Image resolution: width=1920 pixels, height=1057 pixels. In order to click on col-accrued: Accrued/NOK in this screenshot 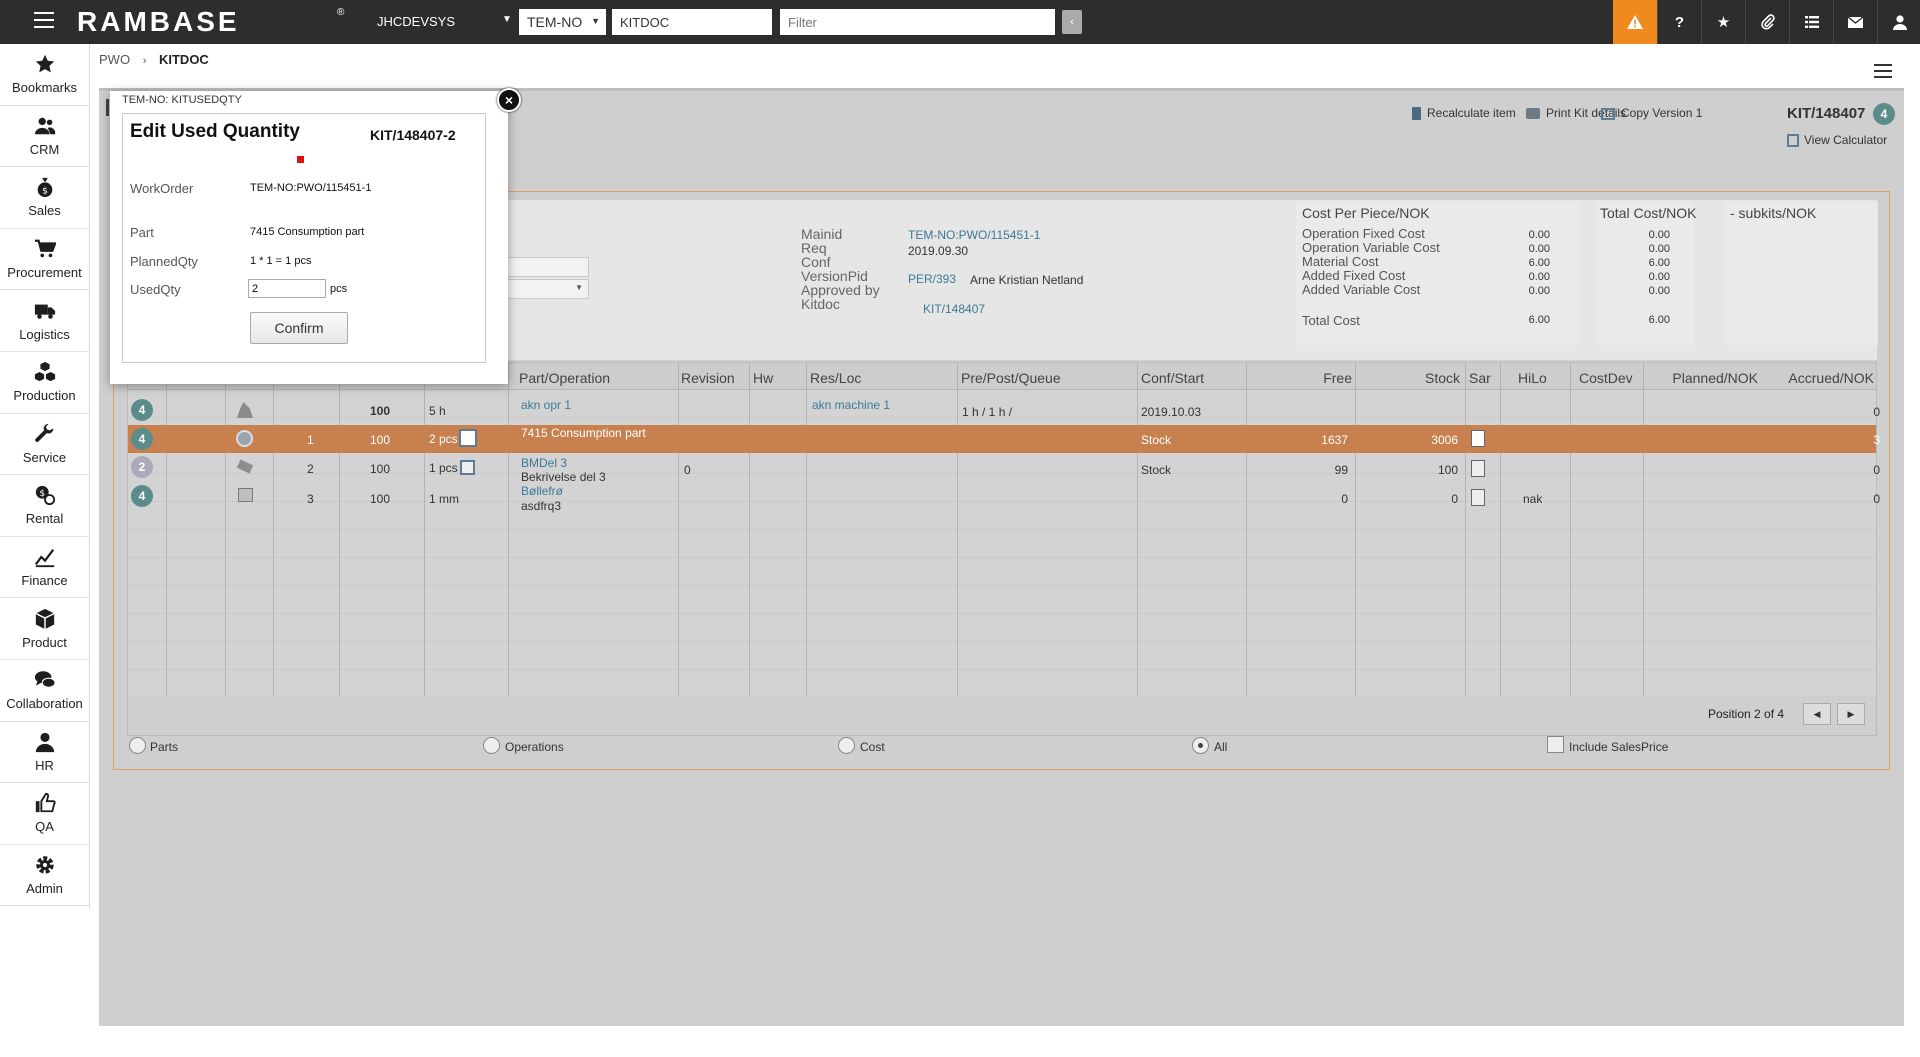, I will do `click(1817, 378)`.